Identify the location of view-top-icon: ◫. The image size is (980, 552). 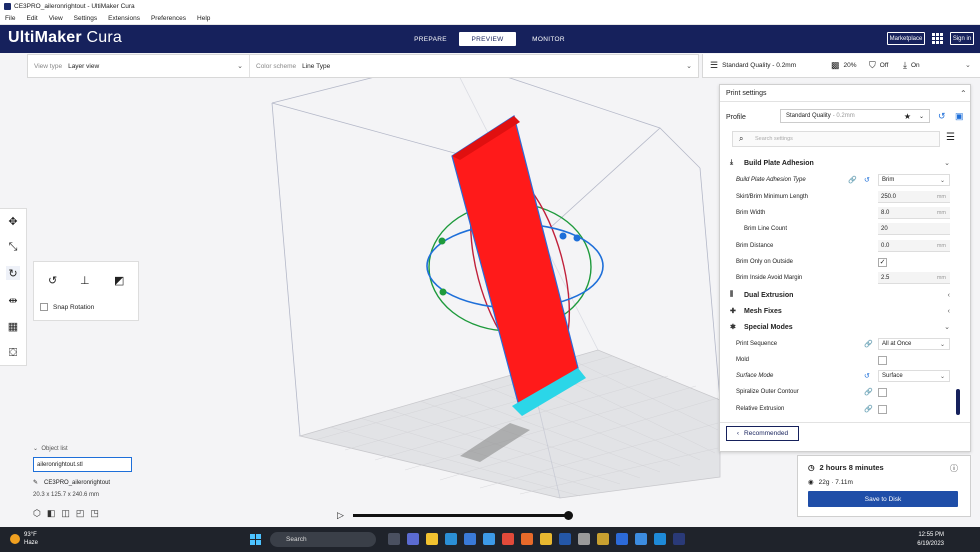
(65, 513).